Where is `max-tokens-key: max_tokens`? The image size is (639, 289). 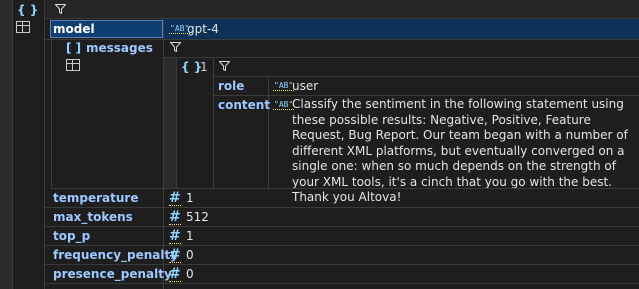
max-tokens-key: max_tokens is located at coordinates (93, 217).